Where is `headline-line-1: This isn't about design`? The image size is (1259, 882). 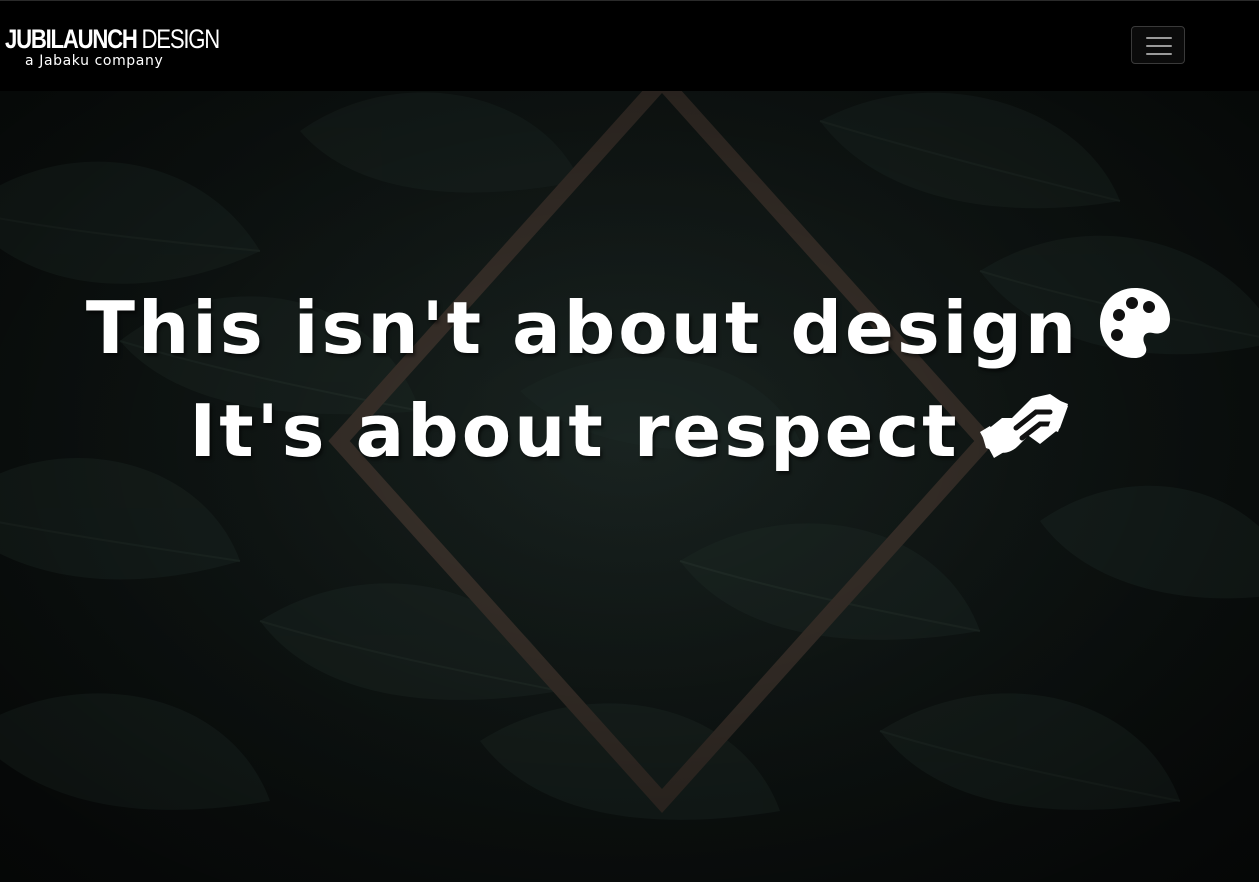 headline-line-1: This isn't about design is located at coordinates (629, 332).